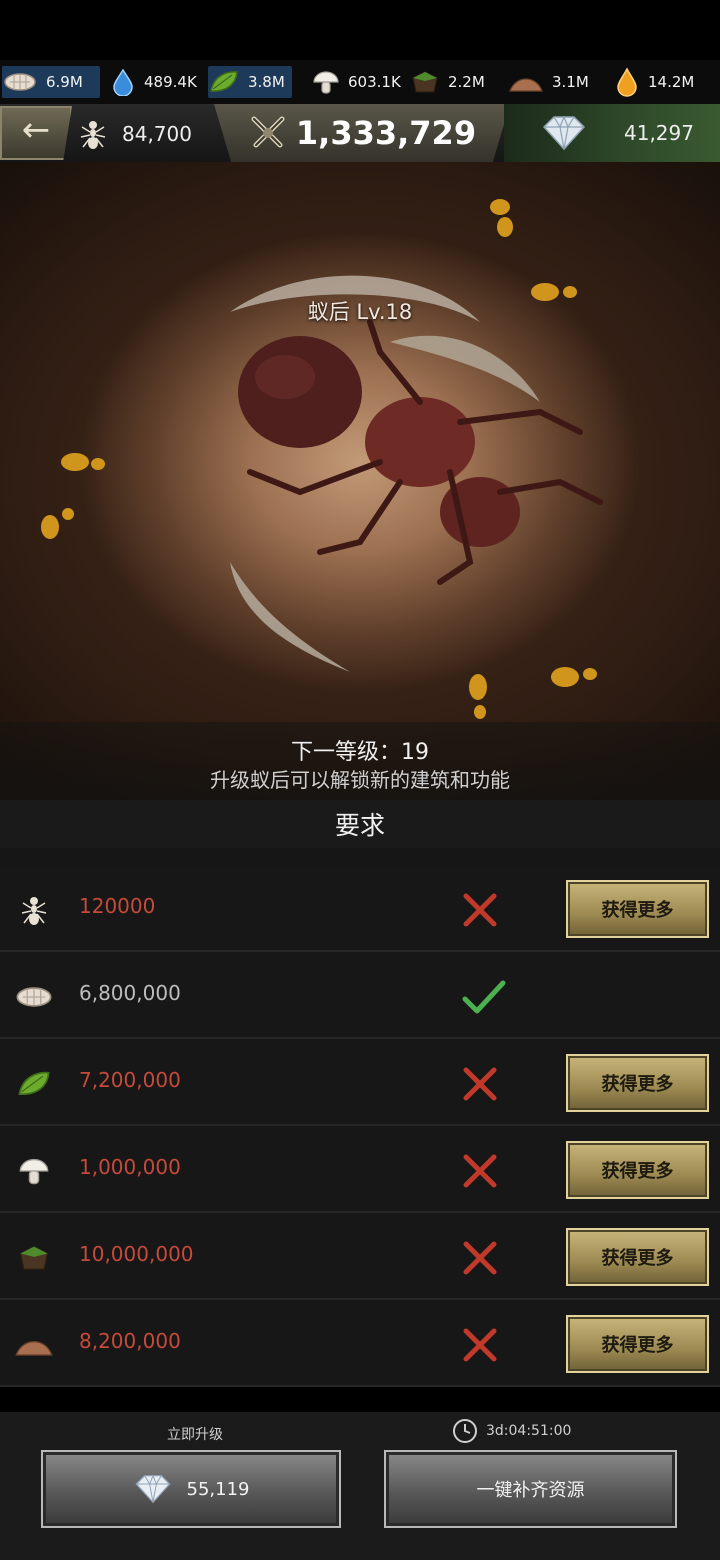 The height and width of the screenshot is (1560, 720). Describe the element at coordinates (374, 82) in the screenshot. I see `resource-value: 603.1K` at that location.